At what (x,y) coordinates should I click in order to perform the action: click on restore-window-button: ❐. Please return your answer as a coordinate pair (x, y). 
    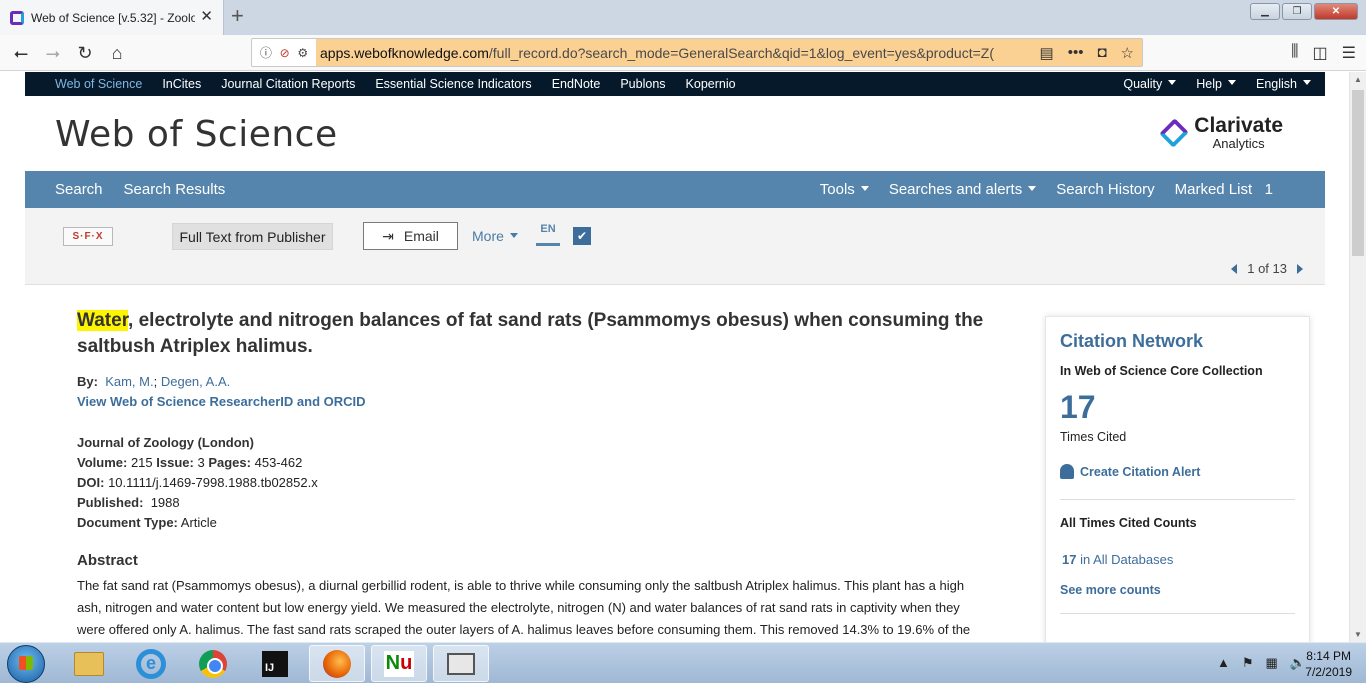
    Looking at the image, I should click on (1297, 11).